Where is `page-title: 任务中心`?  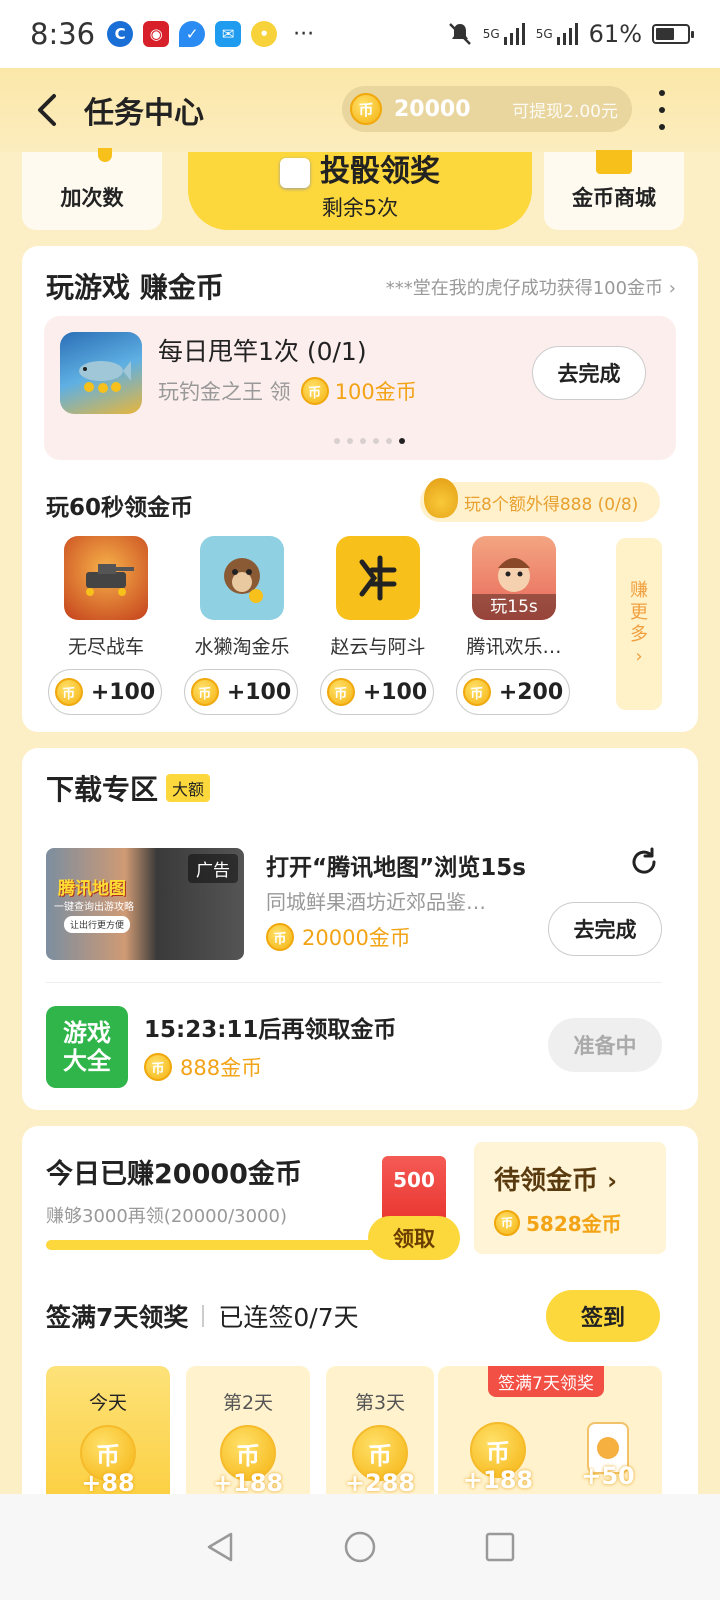 page-title: 任务中心 is located at coordinates (144, 113).